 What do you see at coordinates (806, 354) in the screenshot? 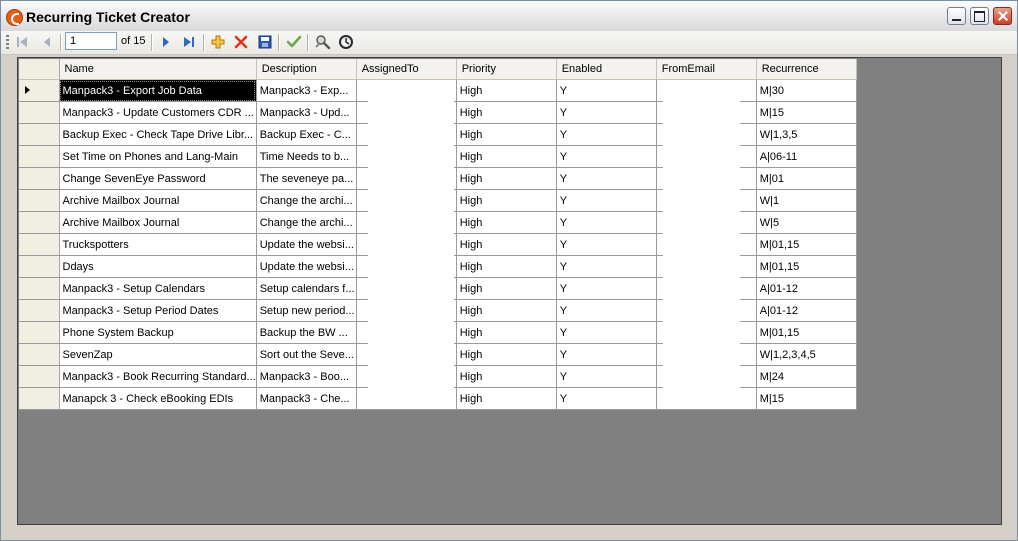
I see `cell-recurrence: W|1,2,3,4,5` at bounding box center [806, 354].